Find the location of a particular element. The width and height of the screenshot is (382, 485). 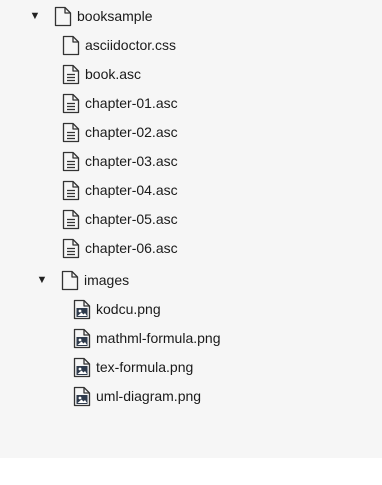

bottom-panel-edge is located at coordinates (191, 471).